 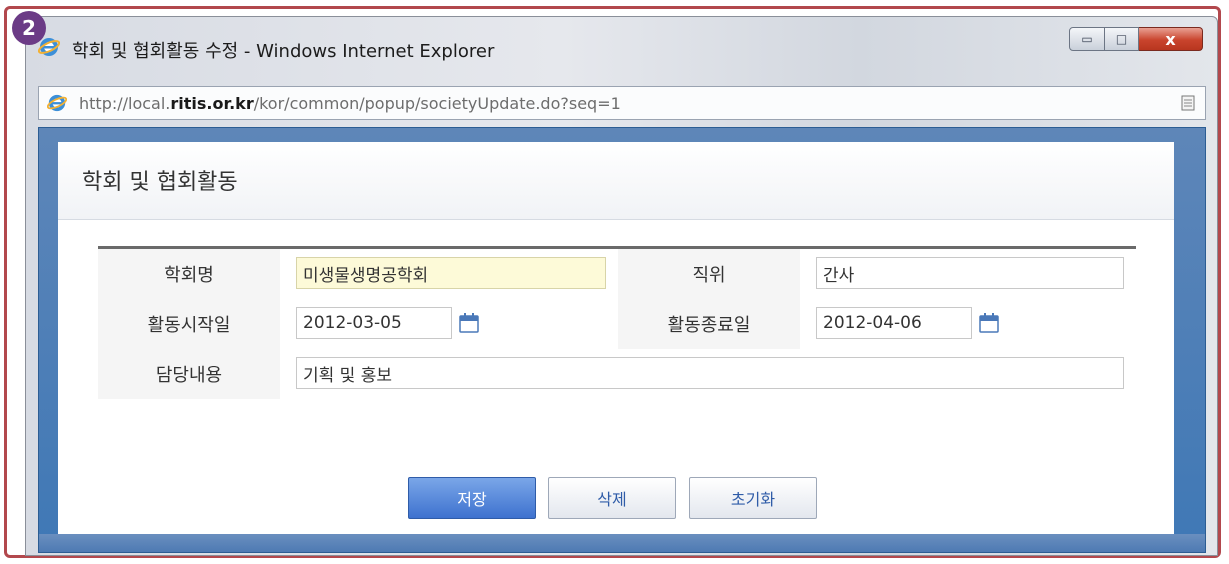 I want to click on society-name-input: 미생물생명공학회, so click(x=451, y=273).